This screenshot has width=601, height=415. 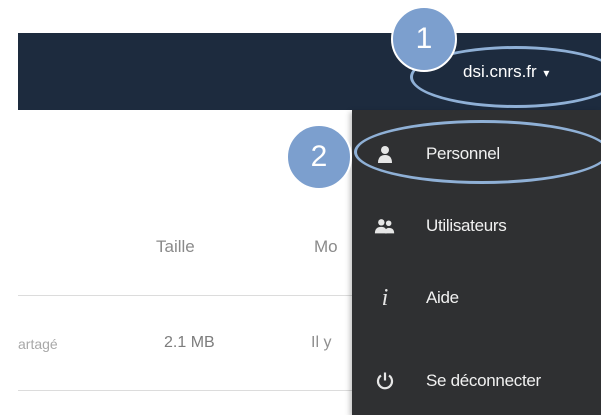 What do you see at coordinates (466, 225) in the screenshot?
I see `menu-item-label: Utilisateurs` at bounding box center [466, 225].